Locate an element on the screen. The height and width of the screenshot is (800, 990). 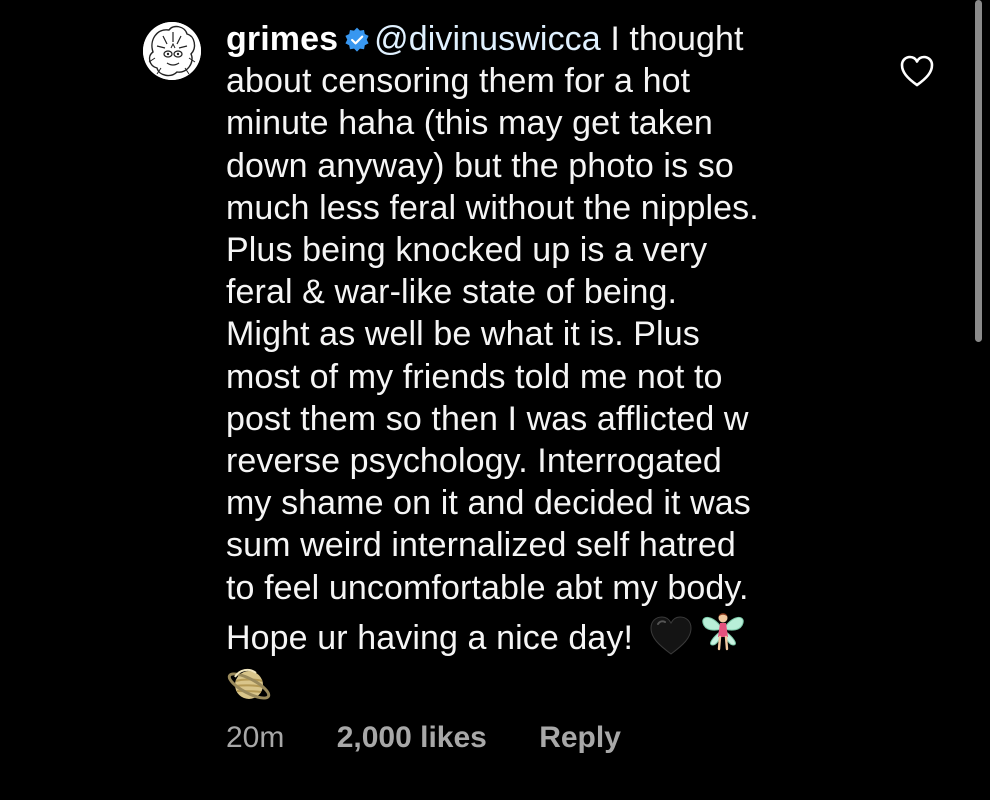
comment-last-line-text: Hope ur having a nice day! is located at coordinates (434, 637).